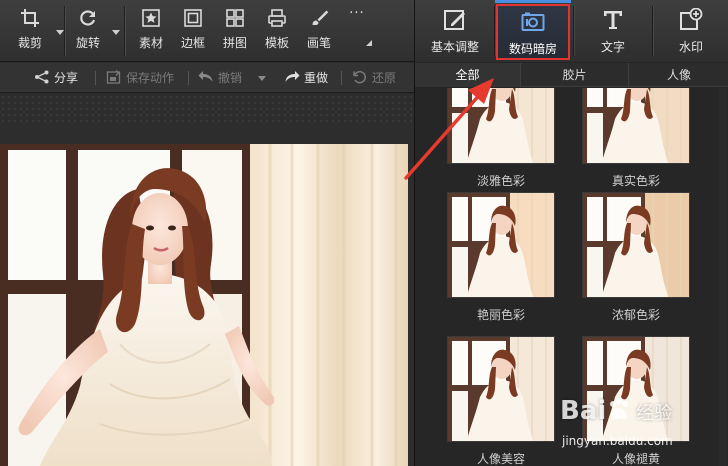 This screenshot has height=466, width=728. Describe the element at coordinates (468, 75) in the screenshot. I see `subtab-all: 全部` at that location.